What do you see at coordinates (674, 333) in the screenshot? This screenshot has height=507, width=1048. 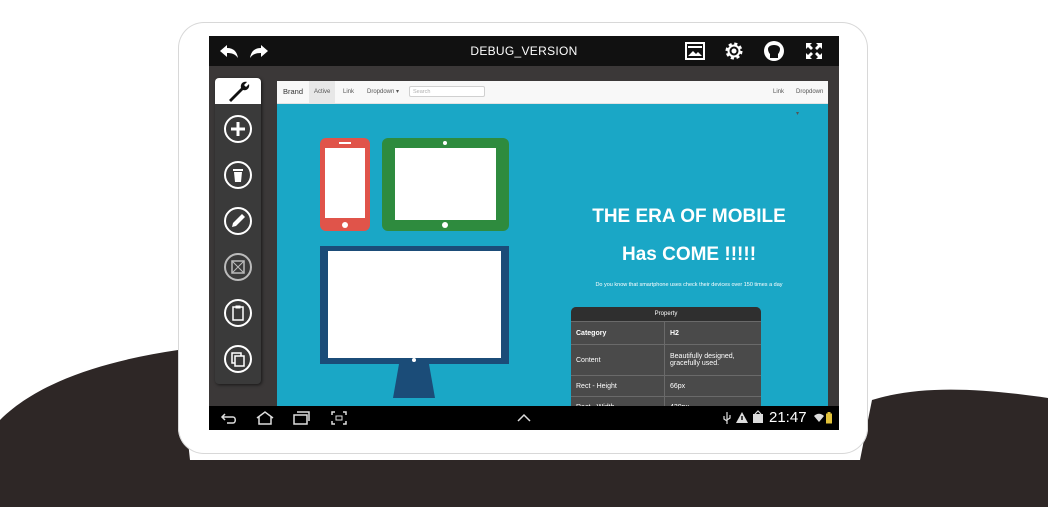 I see `property-value: H2` at bounding box center [674, 333].